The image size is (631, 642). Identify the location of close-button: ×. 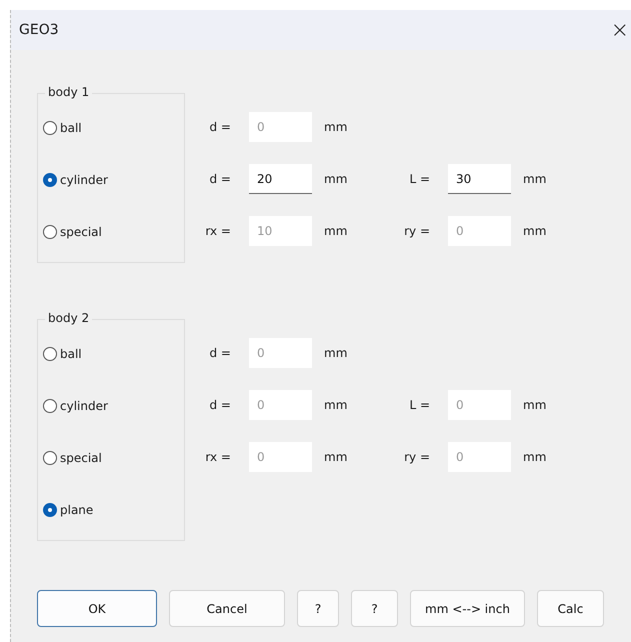
(619, 30).